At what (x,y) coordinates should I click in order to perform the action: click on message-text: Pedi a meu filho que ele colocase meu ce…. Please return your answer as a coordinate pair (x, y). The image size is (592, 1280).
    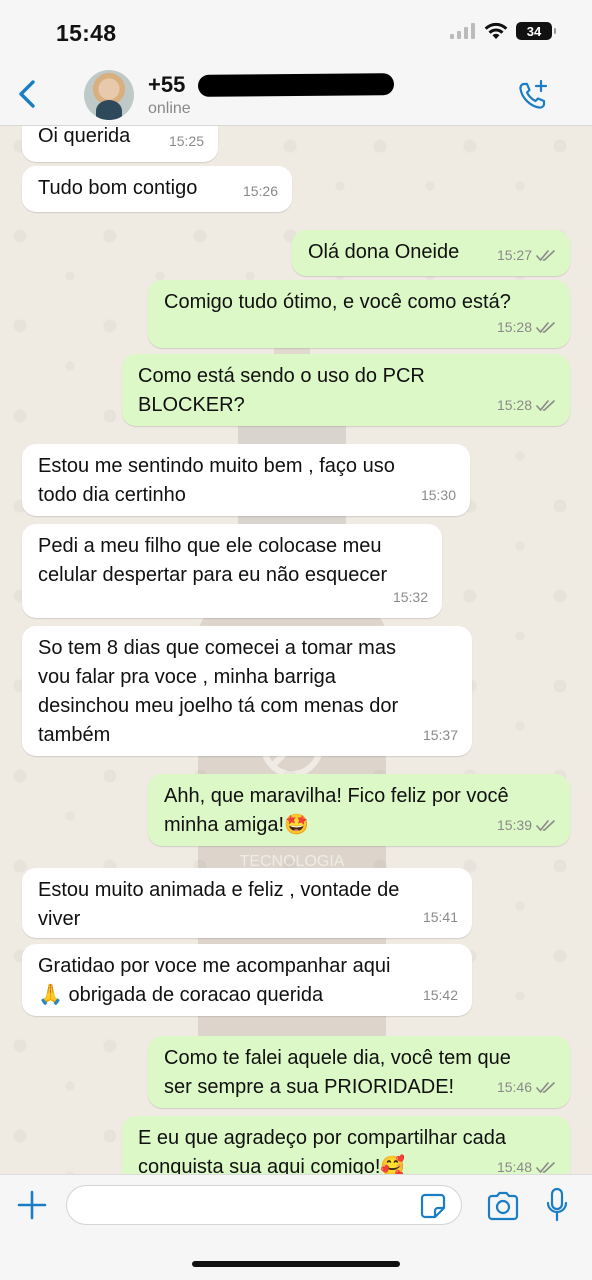
    Looking at the image, I should click on (213, 560).